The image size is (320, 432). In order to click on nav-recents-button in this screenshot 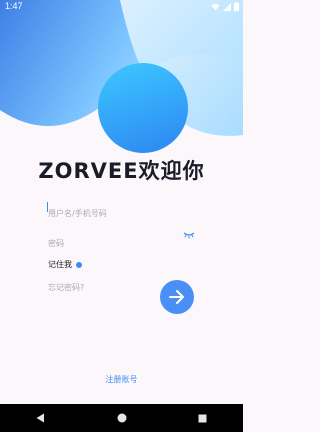, I will do `click(203, 418)`.